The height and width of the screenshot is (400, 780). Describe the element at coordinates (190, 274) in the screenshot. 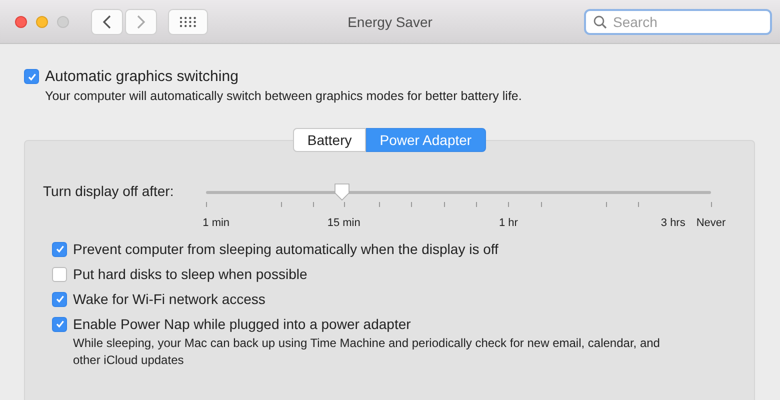

I see `checkbox-label: Put hard disks to sleep when possible` at that location.